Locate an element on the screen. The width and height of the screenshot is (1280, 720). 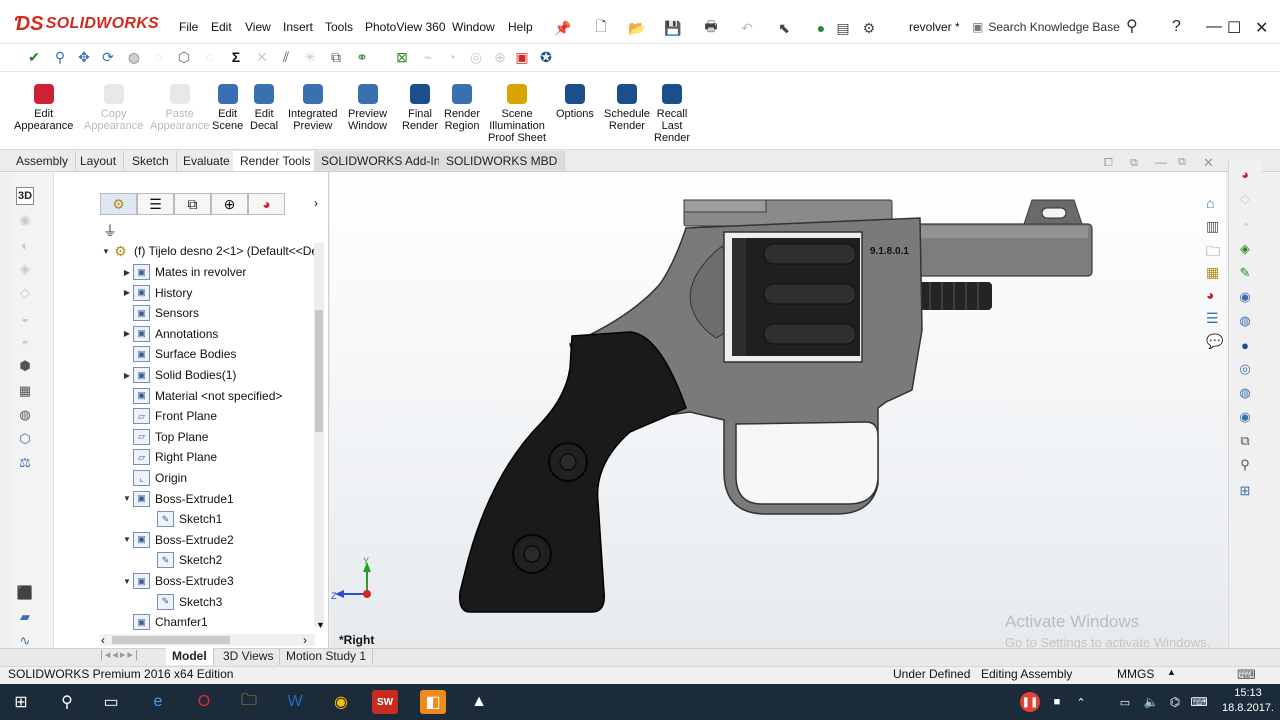
copy-icon: ⧉ is located at coordinates (336, 57).